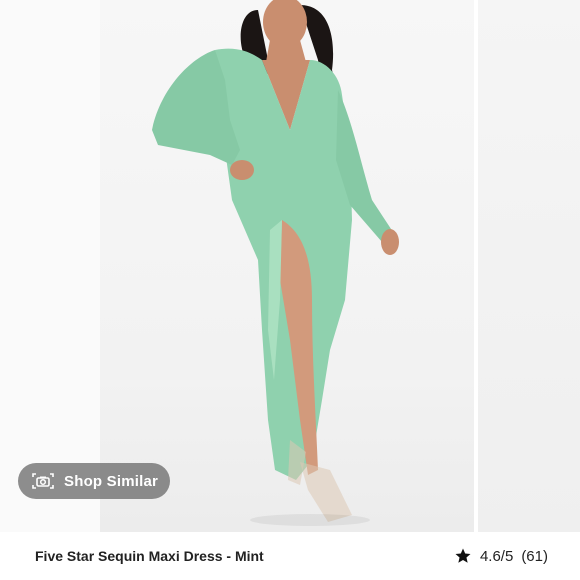 The width and height of the screenshot is (580, 580). Describe the element at coordinates (496, 556) in the screenshot. I see `rating-value: 4.6/5` at that location.